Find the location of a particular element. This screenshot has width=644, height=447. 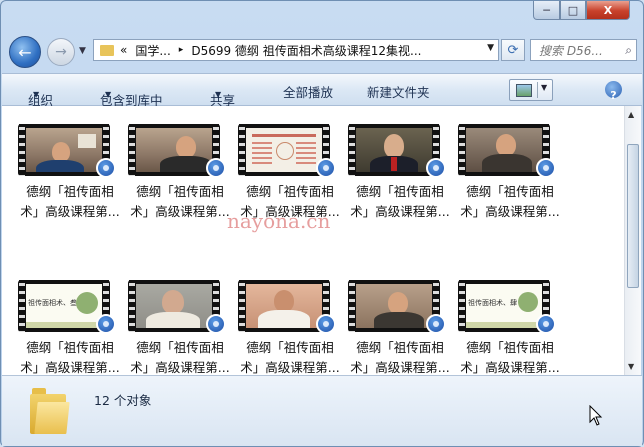

slide-title: 祖传面相术、叁 is located at coordinates (52, 303).